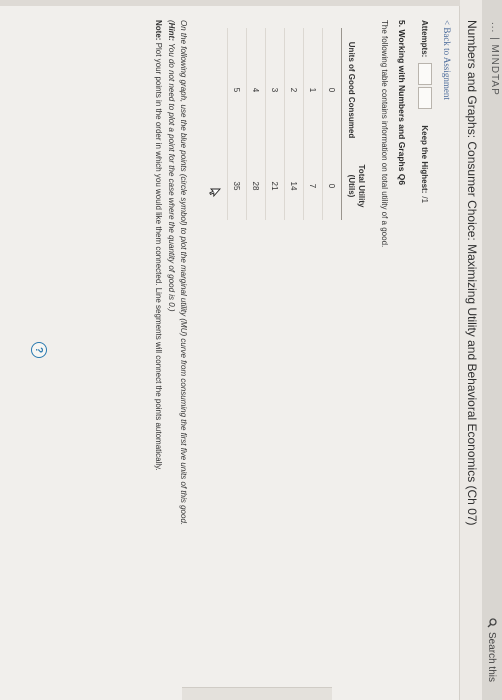 The width and height of the screenshot is (502, 700). What do you see at coordinates (159, 30) in the screenshot?
I see `note-label: Note:` at bounding box center [159, 30].